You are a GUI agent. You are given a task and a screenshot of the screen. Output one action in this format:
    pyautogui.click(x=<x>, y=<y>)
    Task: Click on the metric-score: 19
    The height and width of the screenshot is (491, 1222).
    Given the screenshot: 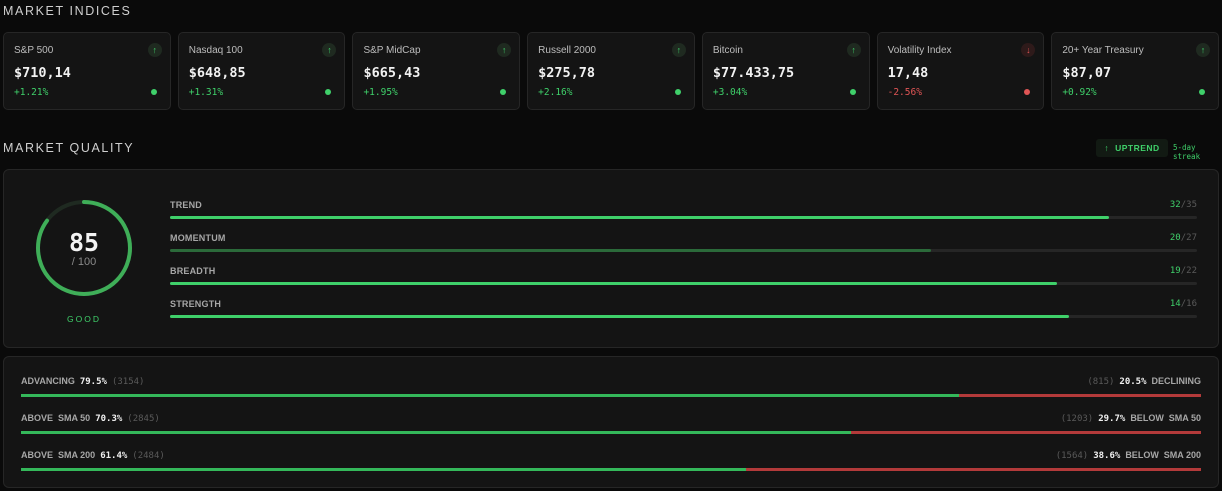 What is the action you would take?
    pyautogui.click(x=1175, y=271)
    